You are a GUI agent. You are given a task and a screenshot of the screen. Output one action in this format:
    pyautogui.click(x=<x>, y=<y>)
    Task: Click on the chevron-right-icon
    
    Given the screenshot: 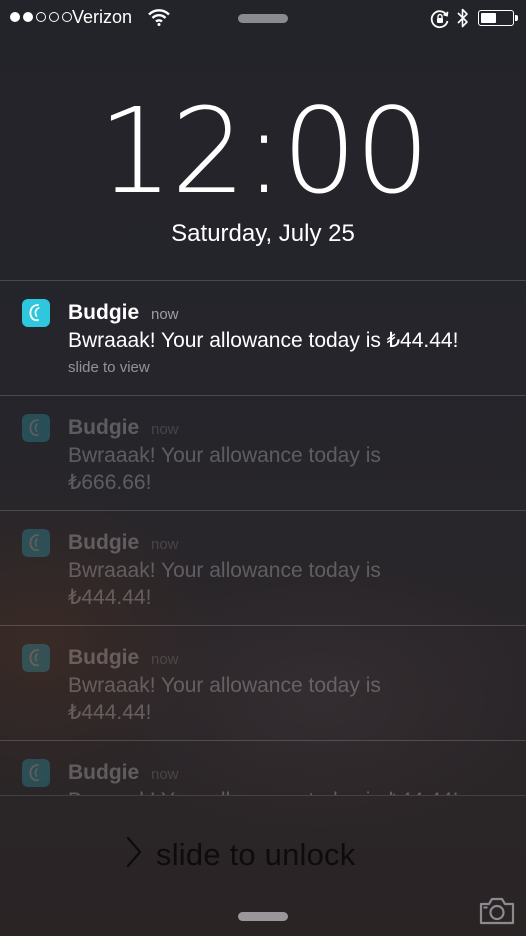 What is the action you would take?
    pyautogui.click(x=134, y=854)
    